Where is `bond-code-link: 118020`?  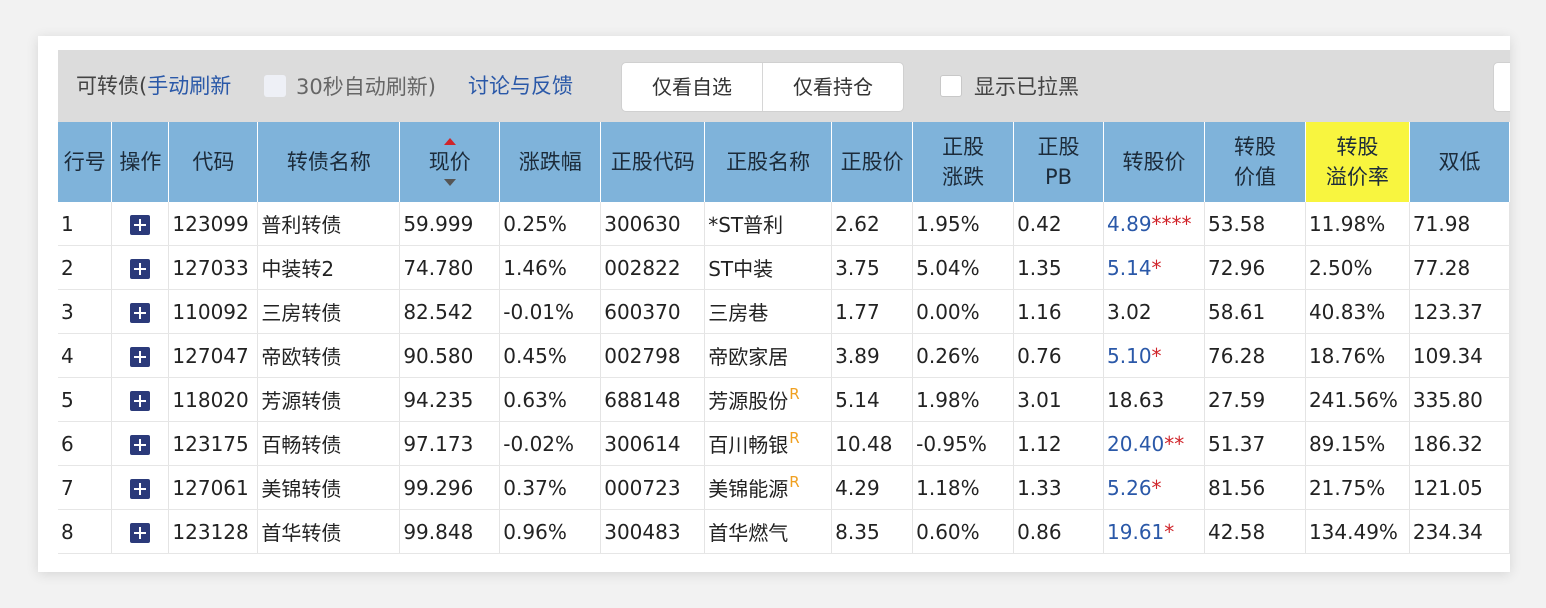
bond-code-link: 118020 is located at coordinates (213, 399).